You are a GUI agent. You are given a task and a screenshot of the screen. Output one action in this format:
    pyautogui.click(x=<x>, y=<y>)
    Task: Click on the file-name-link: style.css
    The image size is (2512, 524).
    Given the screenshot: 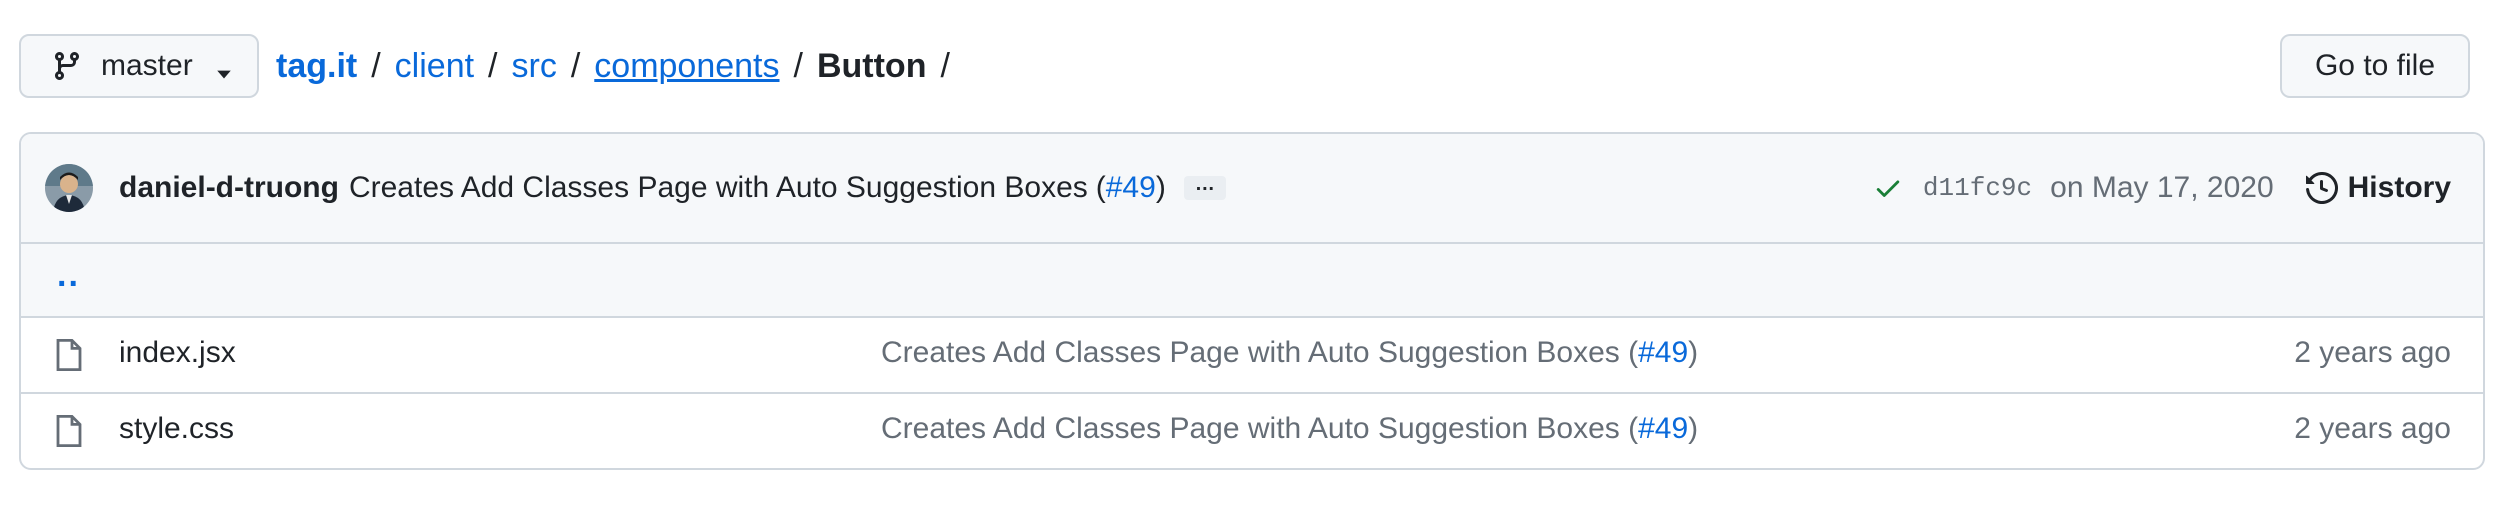 What is the action you would take?
    pyautogui.click(x=176, y=429)
    